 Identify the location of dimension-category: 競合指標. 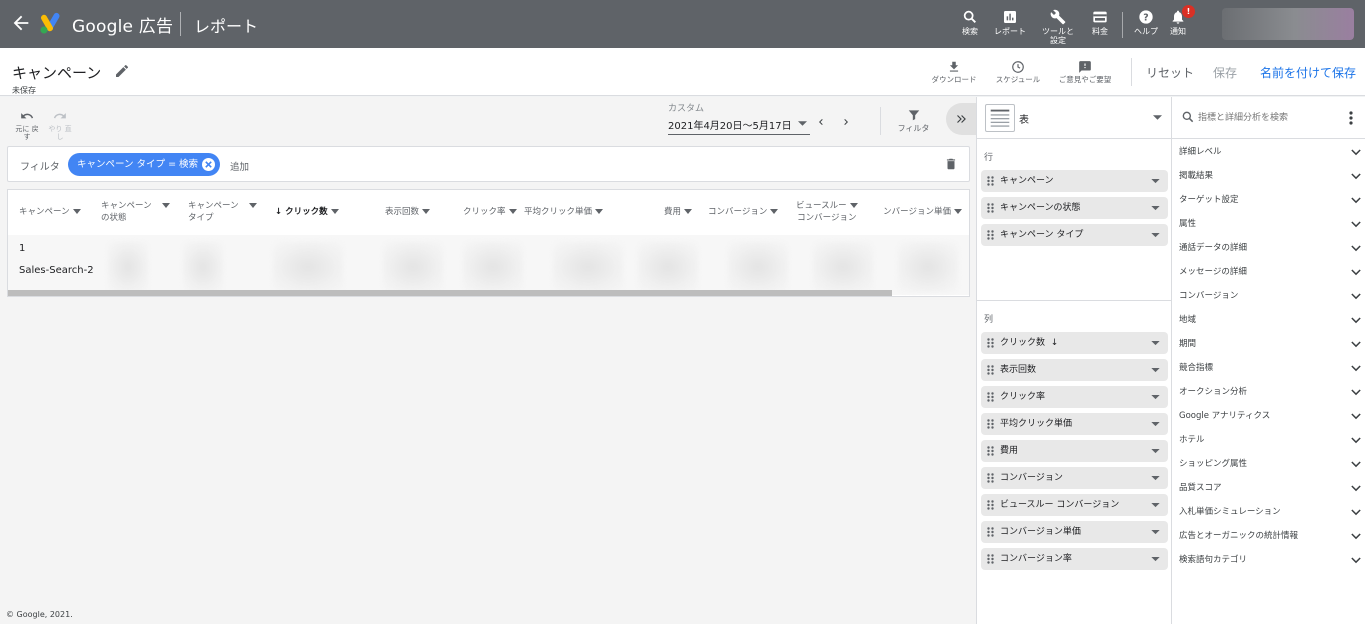
(1270, 372).